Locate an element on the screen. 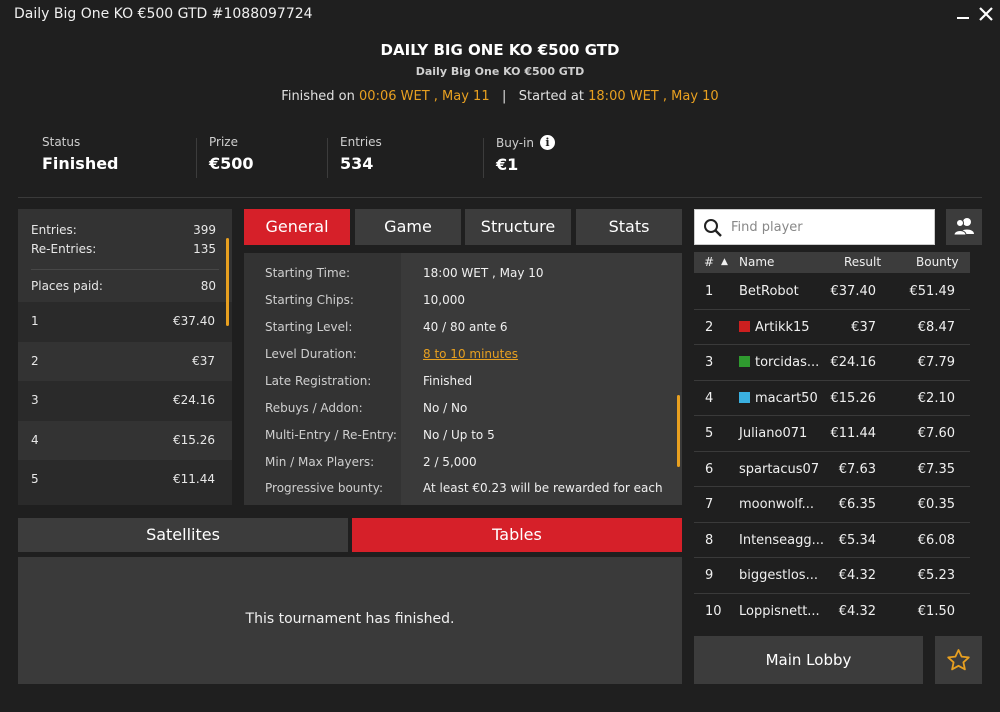 Image resolution: width=1000 pixels, height=712 pixels. general-value: Finished is located at coordinates (448, 381).